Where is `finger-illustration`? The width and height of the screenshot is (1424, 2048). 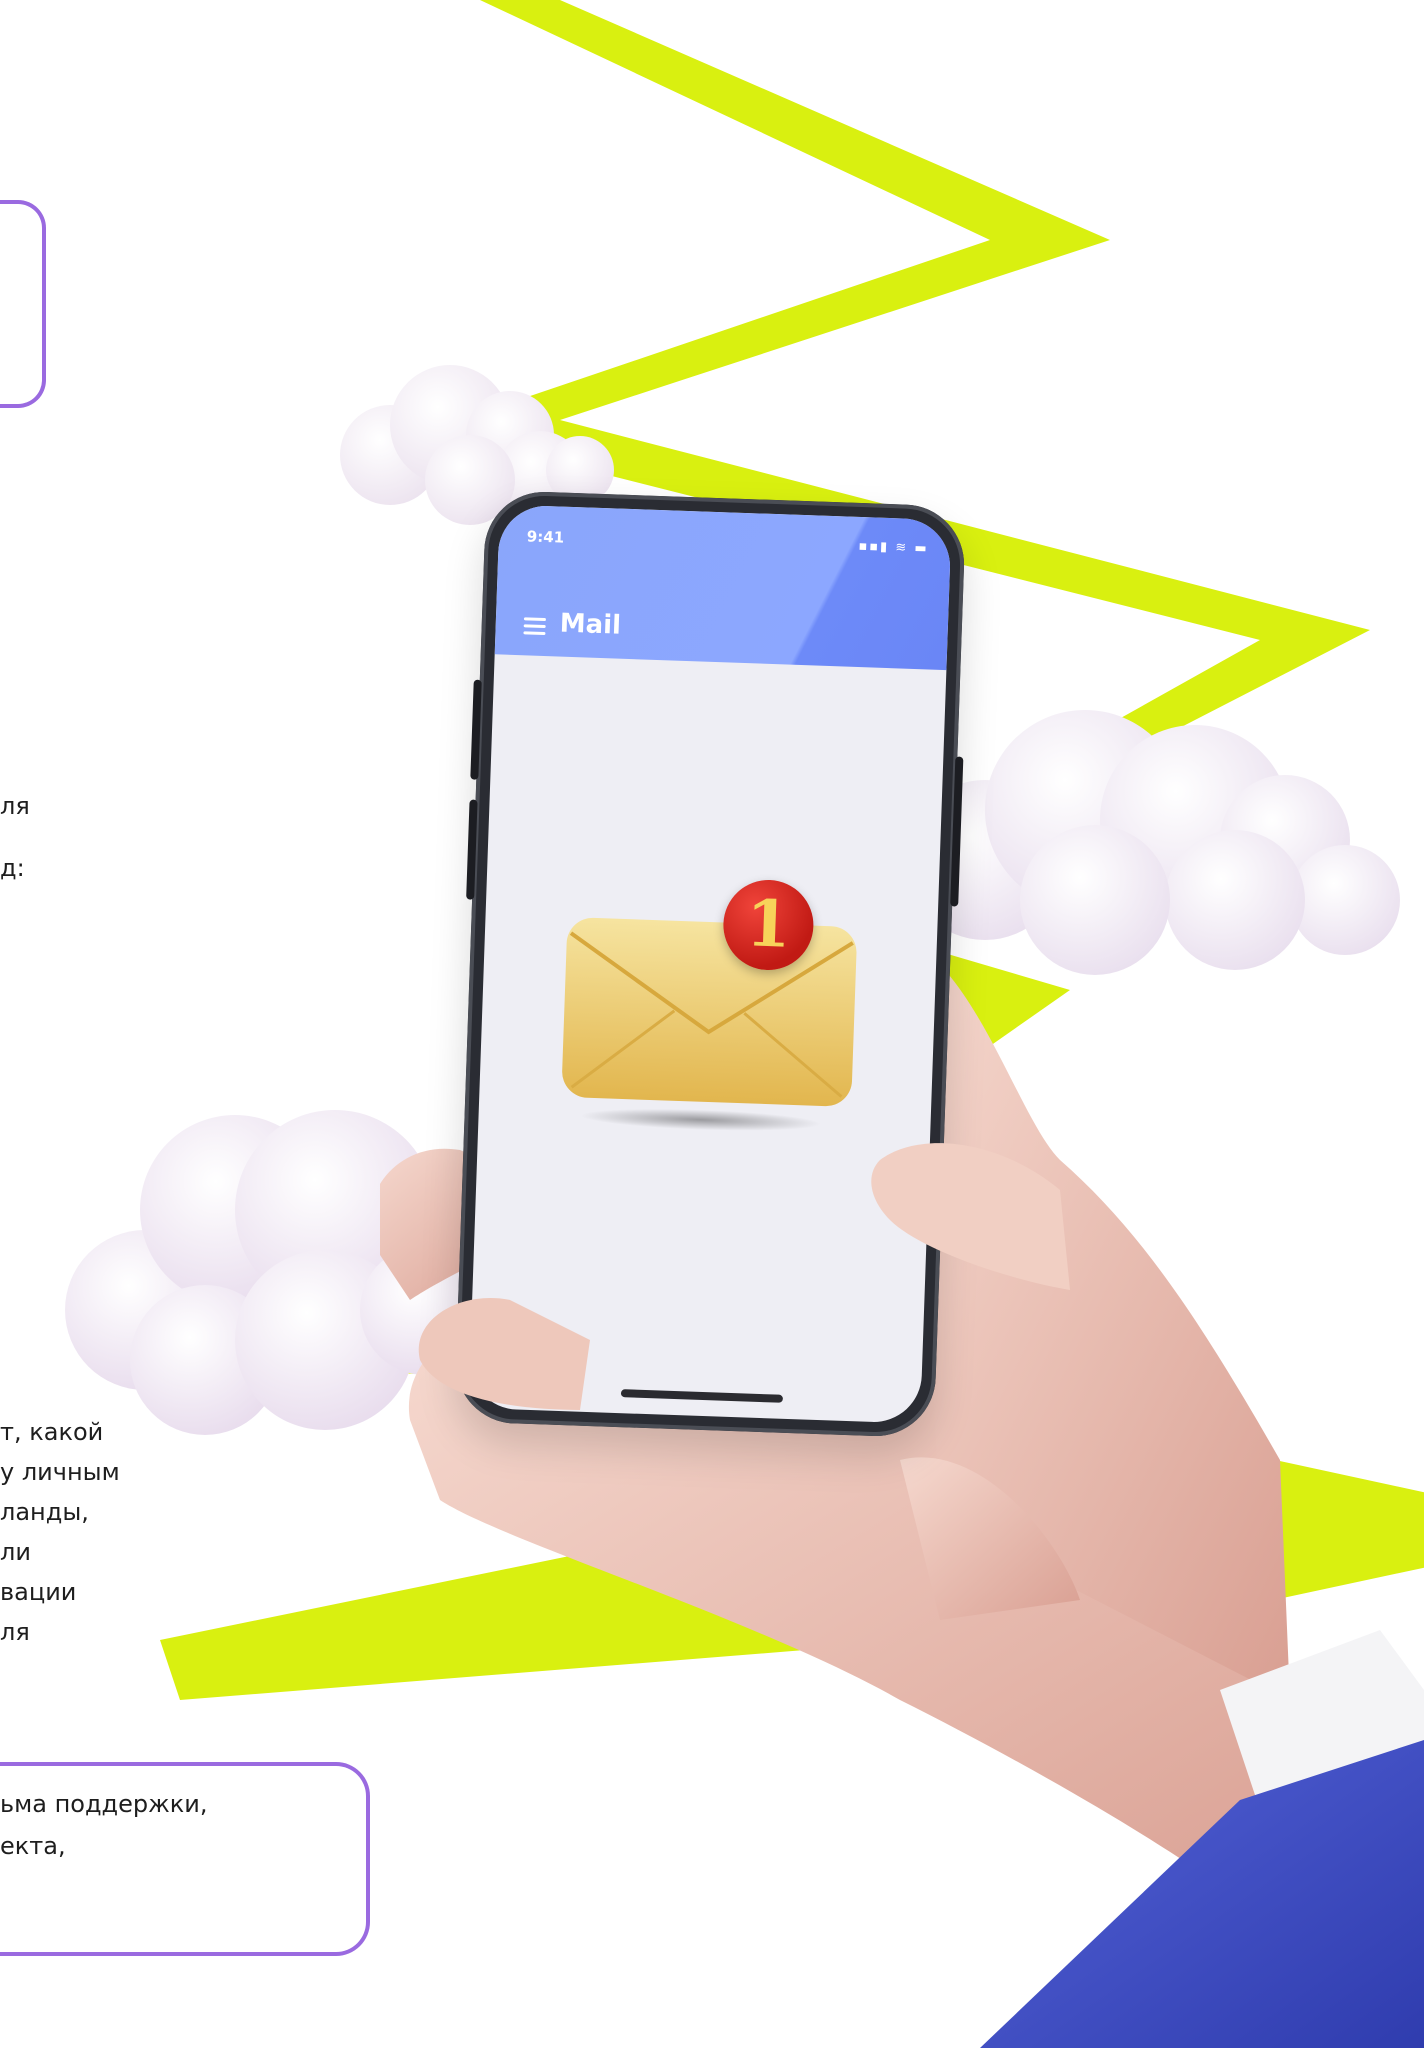 finger-illustration is located at coordinates (970, 1216).